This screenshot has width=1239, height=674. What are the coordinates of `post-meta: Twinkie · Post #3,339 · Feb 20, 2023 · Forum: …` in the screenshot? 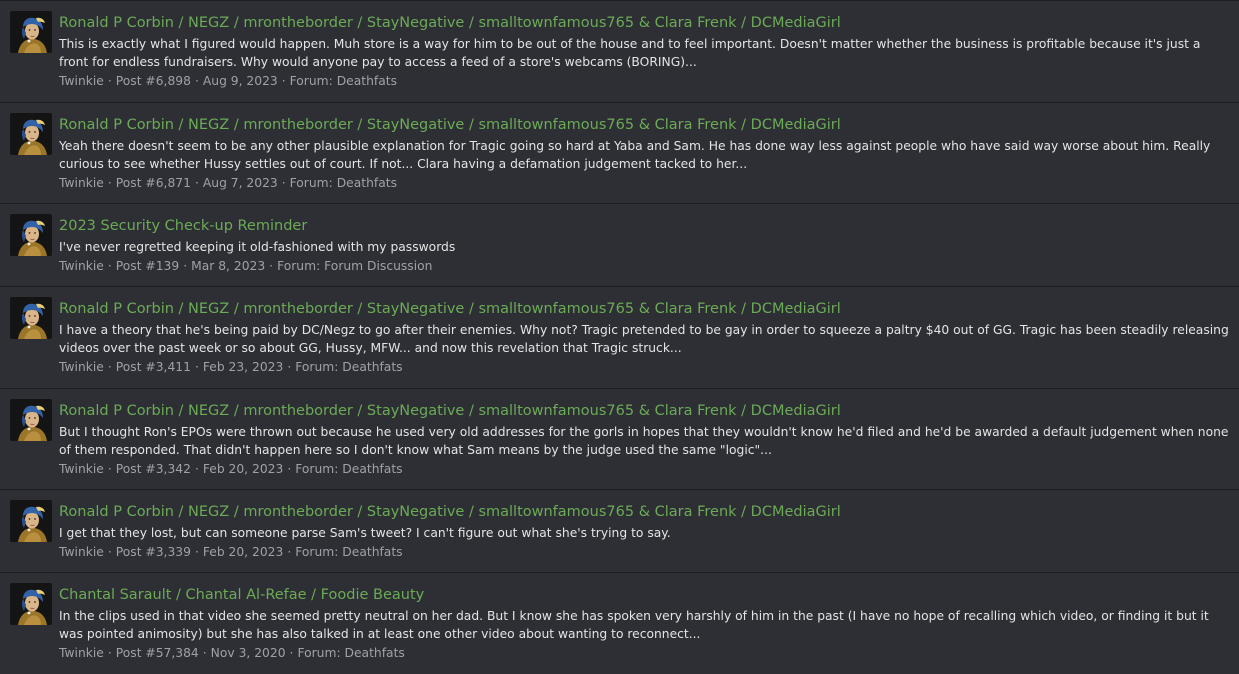 It's located at (646, 552).